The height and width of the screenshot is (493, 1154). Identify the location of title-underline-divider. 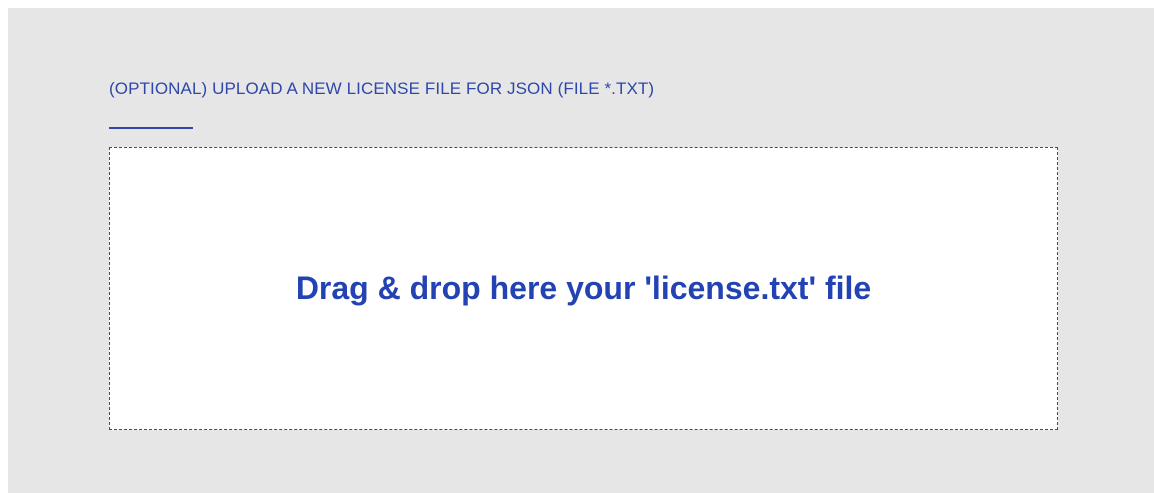
(151, 128).